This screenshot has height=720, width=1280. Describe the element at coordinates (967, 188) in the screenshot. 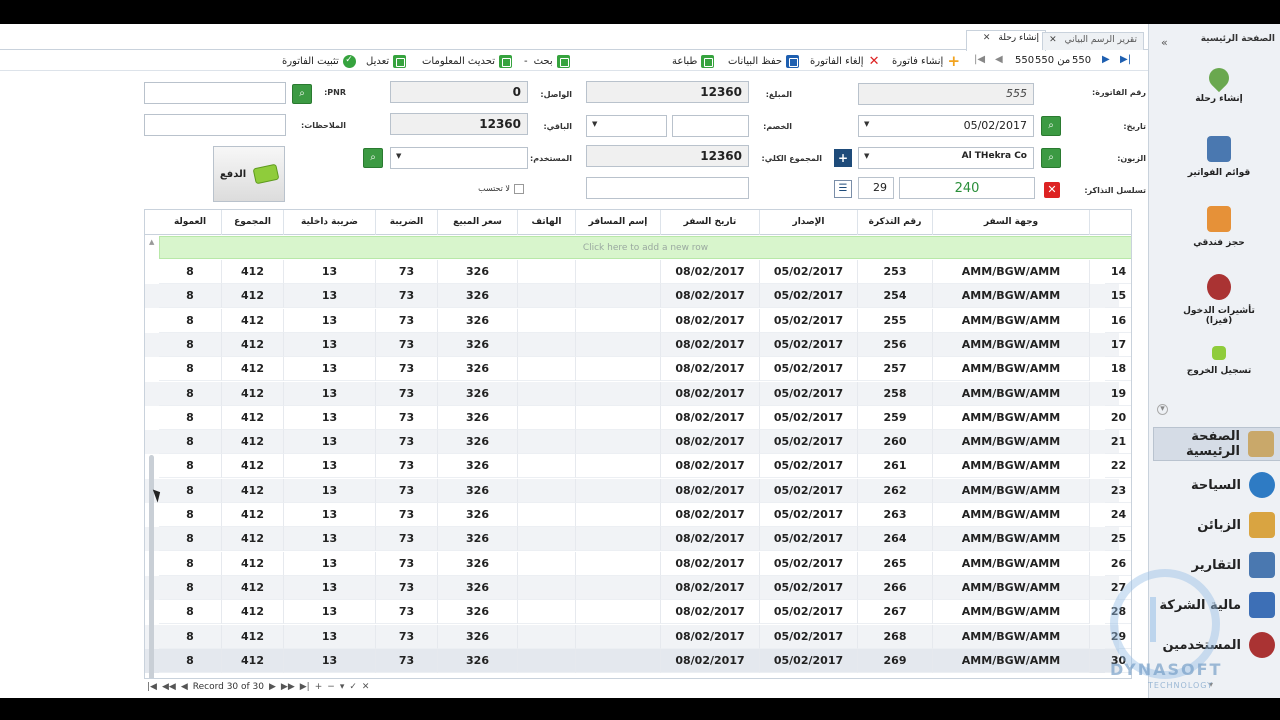

I see `tickets-seq-field: 240` at that location.